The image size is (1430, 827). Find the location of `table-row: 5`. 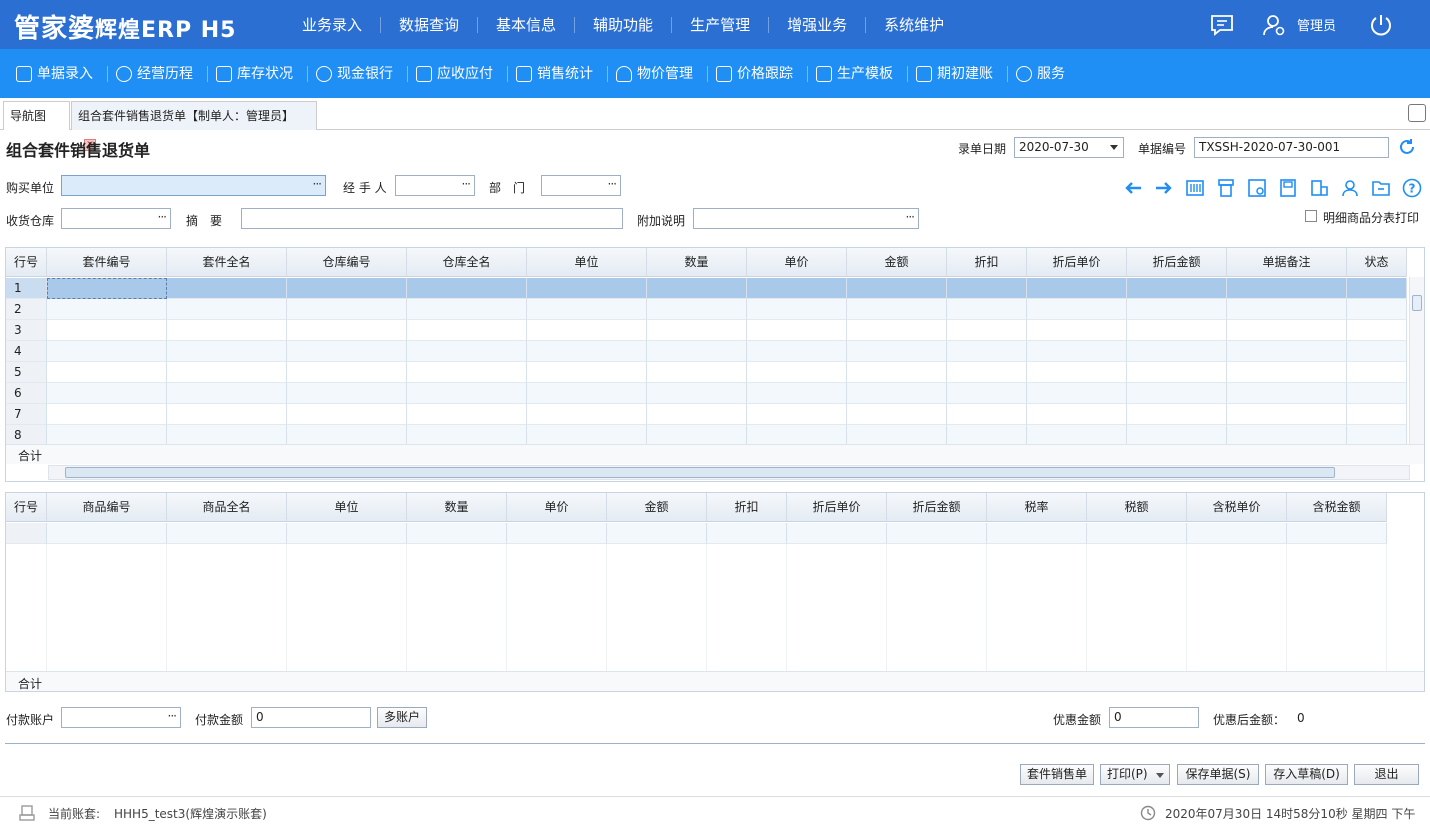

table-row: 5 is located at coordinates (706, 372).